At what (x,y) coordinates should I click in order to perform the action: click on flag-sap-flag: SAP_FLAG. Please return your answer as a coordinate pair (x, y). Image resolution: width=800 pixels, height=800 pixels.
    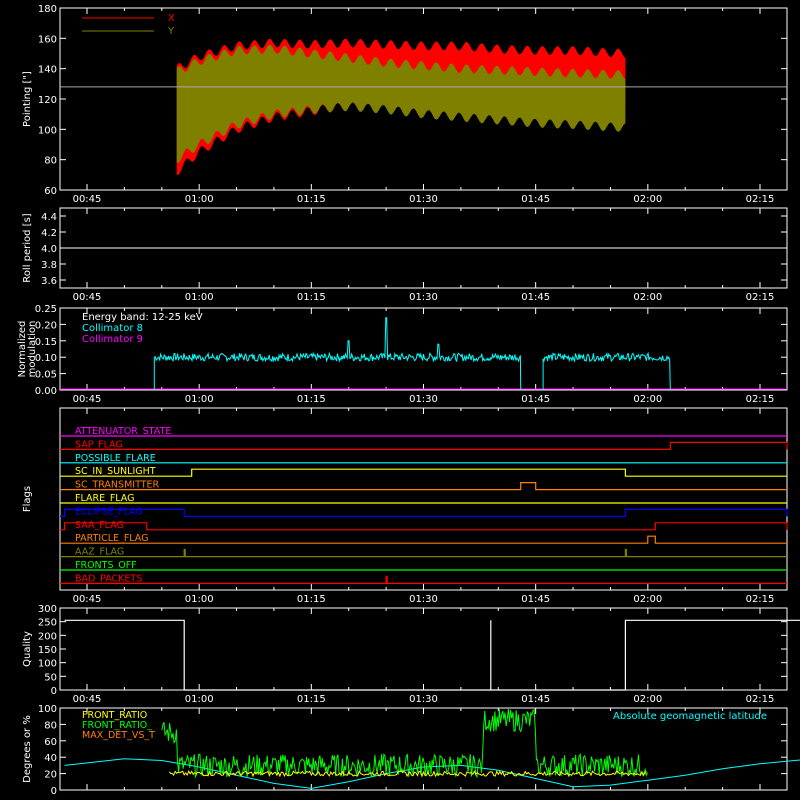
    Looking at the image, I should click on (424, 444).